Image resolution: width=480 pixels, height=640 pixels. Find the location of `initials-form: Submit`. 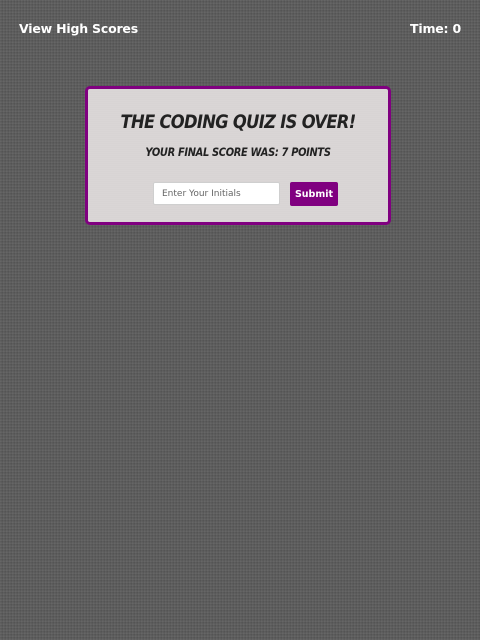

initials-form: Submit is located at coordinates (238, 194).